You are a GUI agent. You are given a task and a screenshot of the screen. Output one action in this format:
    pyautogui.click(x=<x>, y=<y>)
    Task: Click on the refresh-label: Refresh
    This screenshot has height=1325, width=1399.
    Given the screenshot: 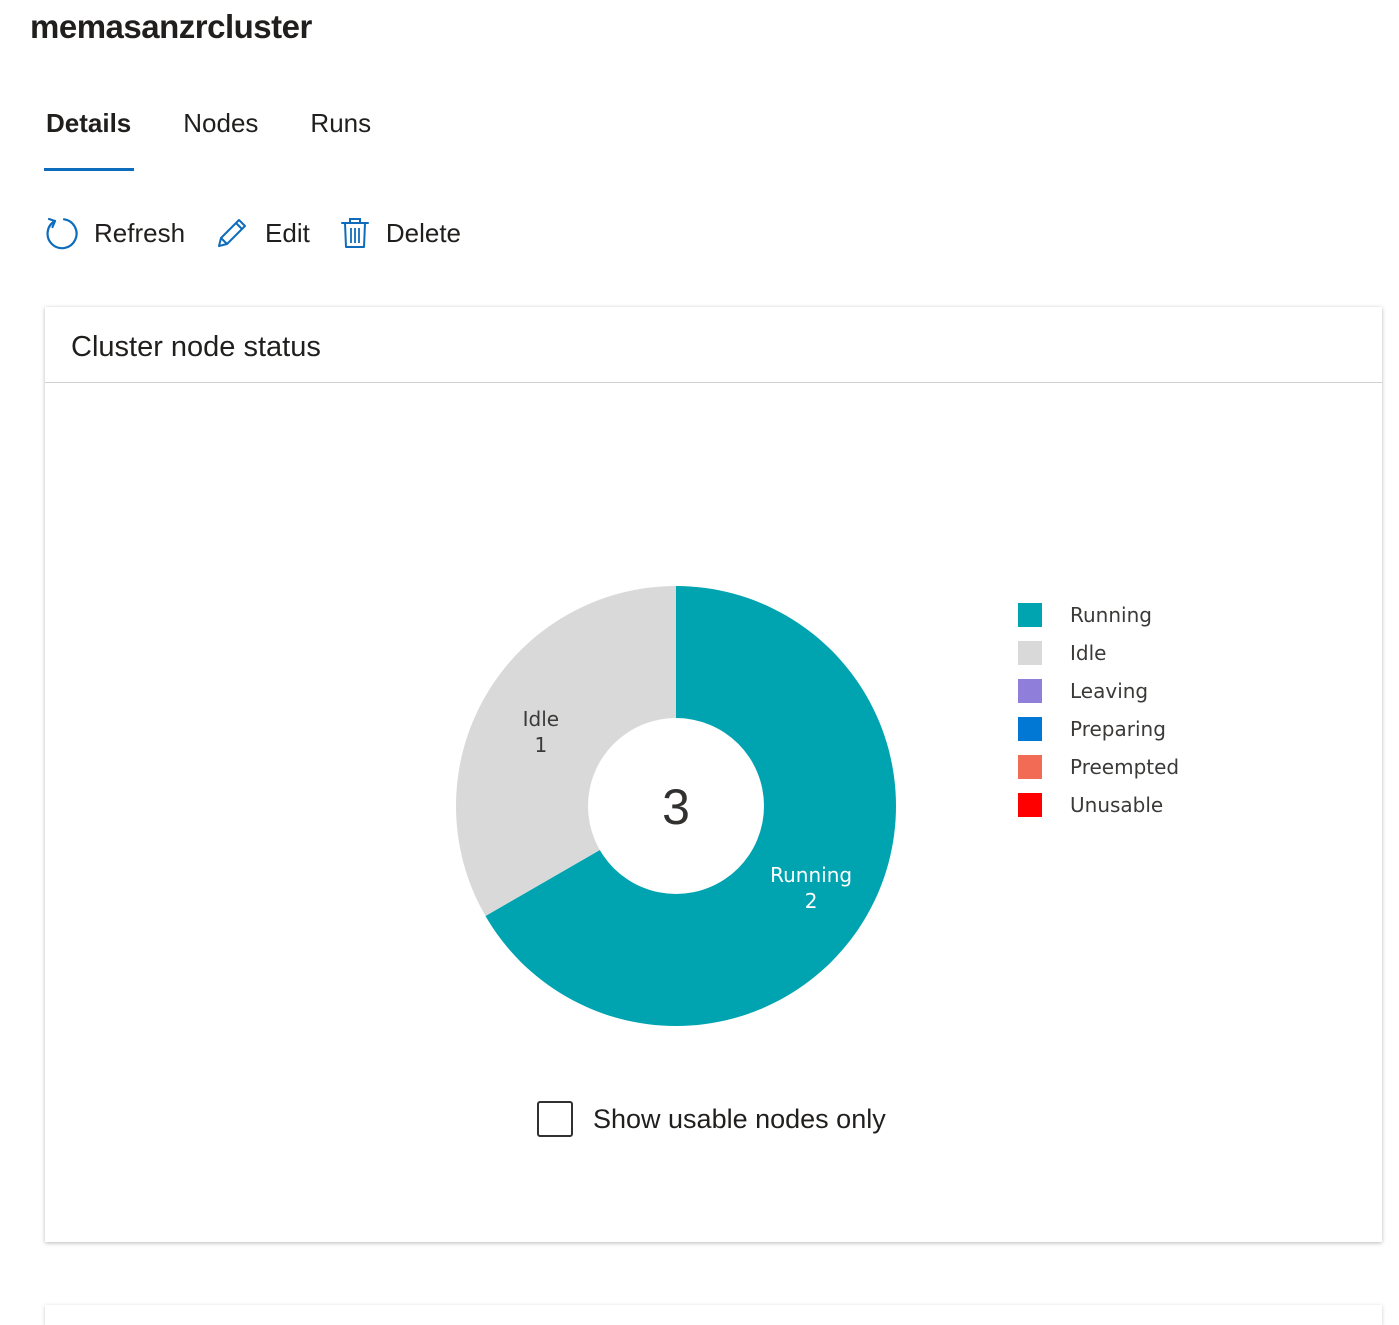 What is the action you would take?
    pyautogui.click(x=140, y=232)
    